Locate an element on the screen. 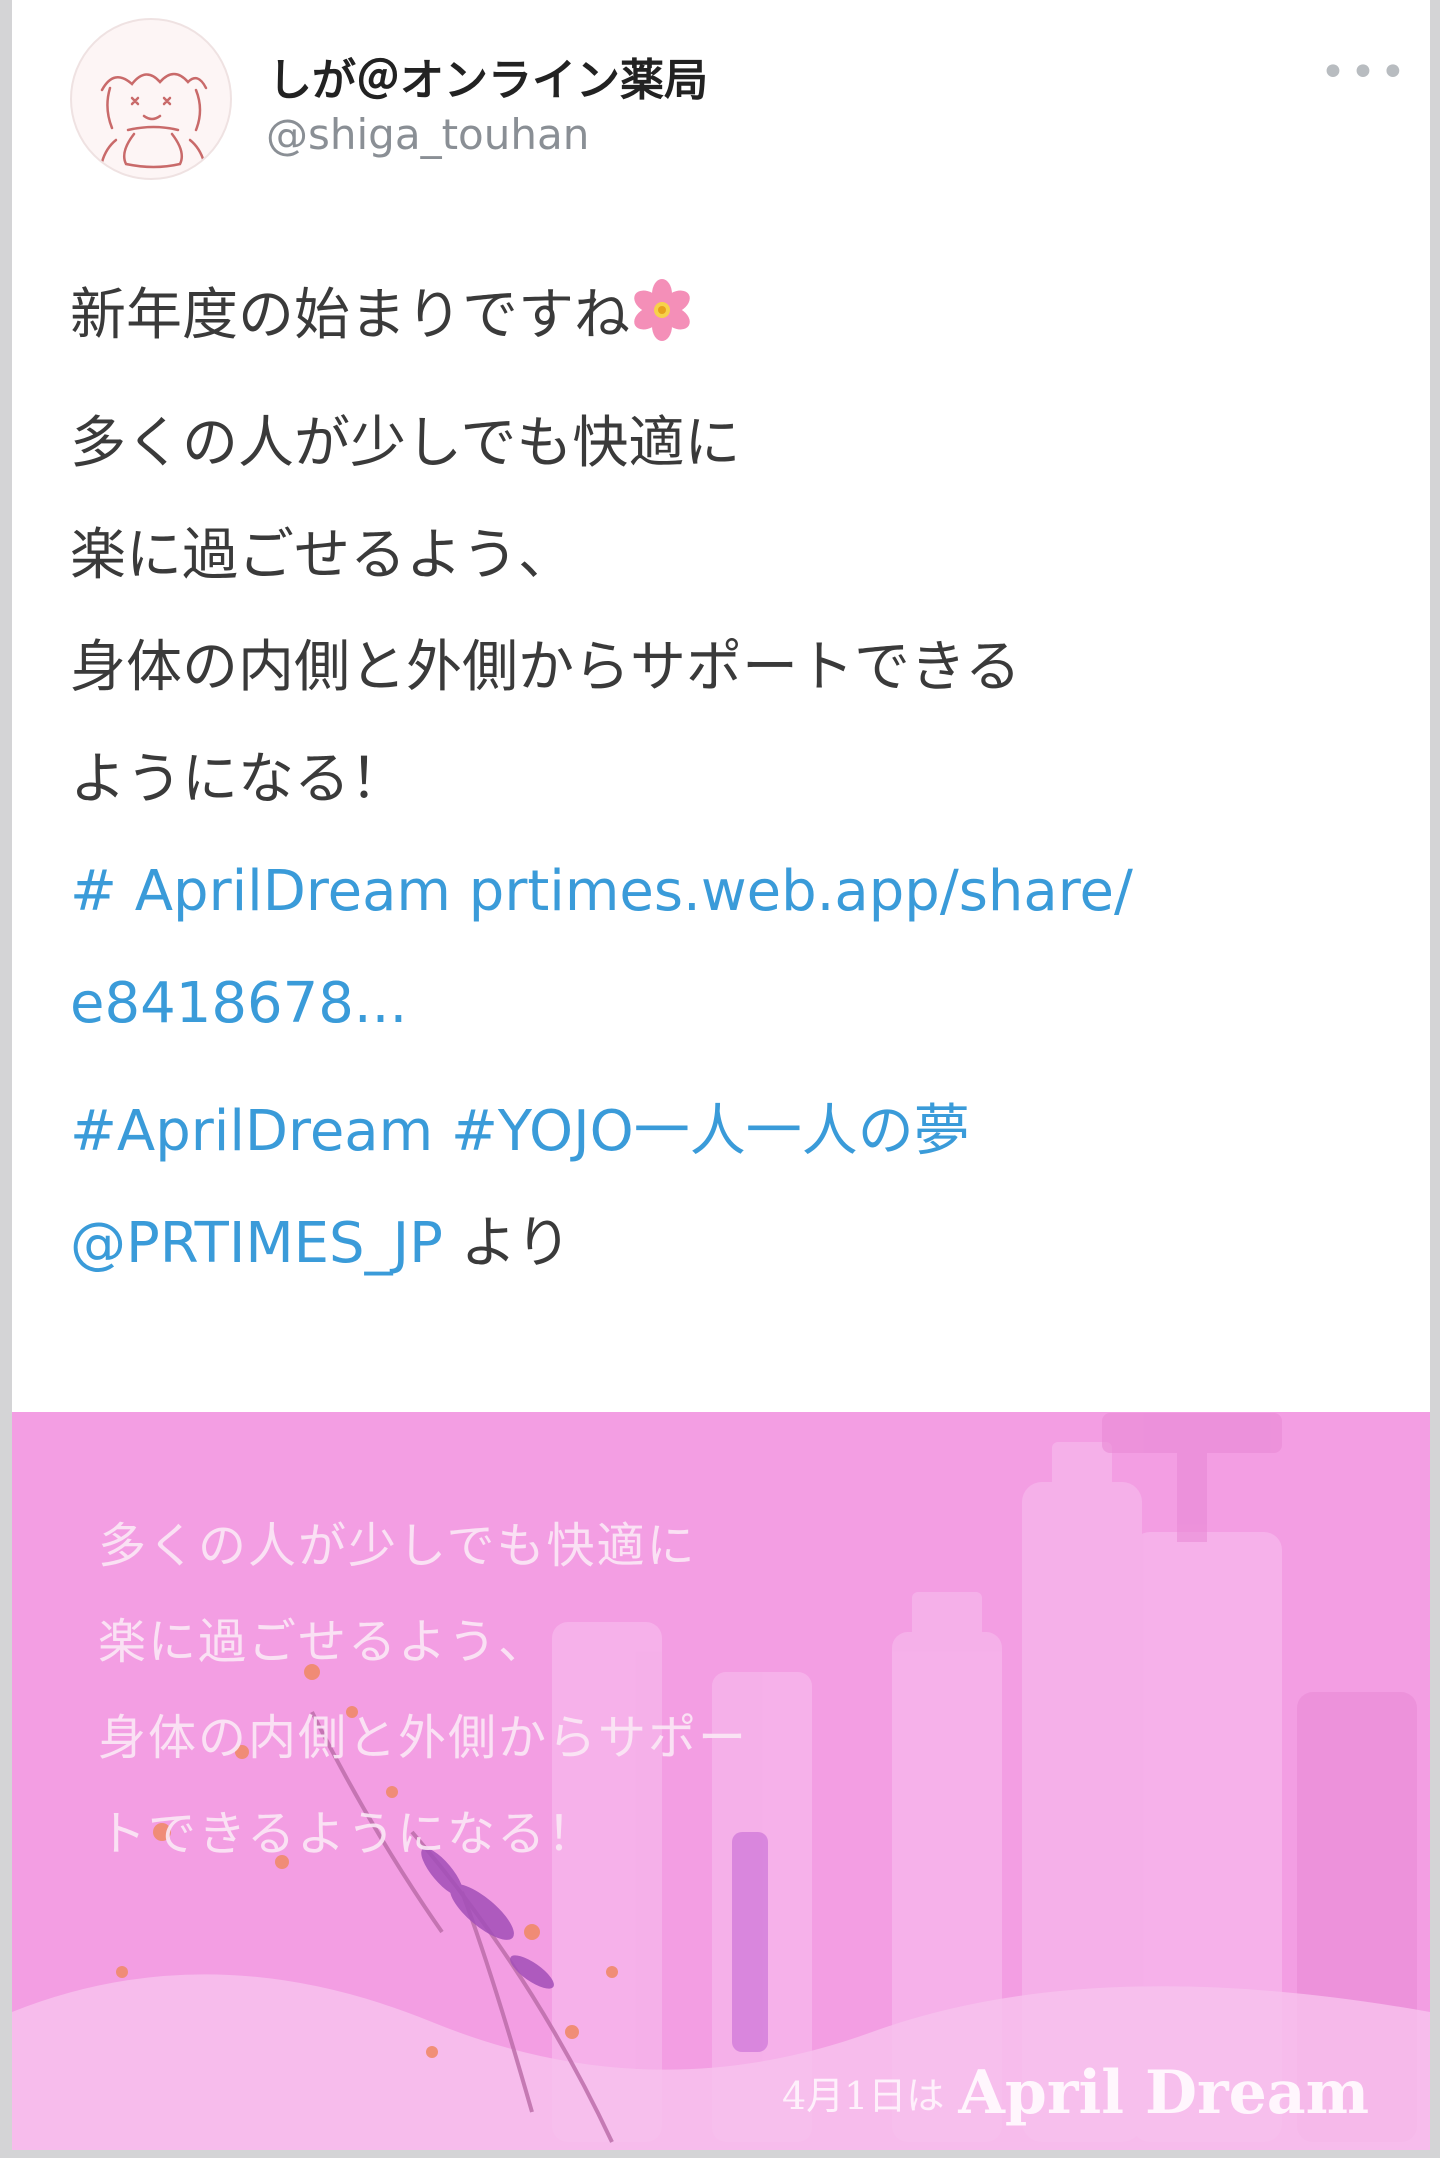 The image size is (1440, 2158). flower-icon is located at coordinates (662, 310).